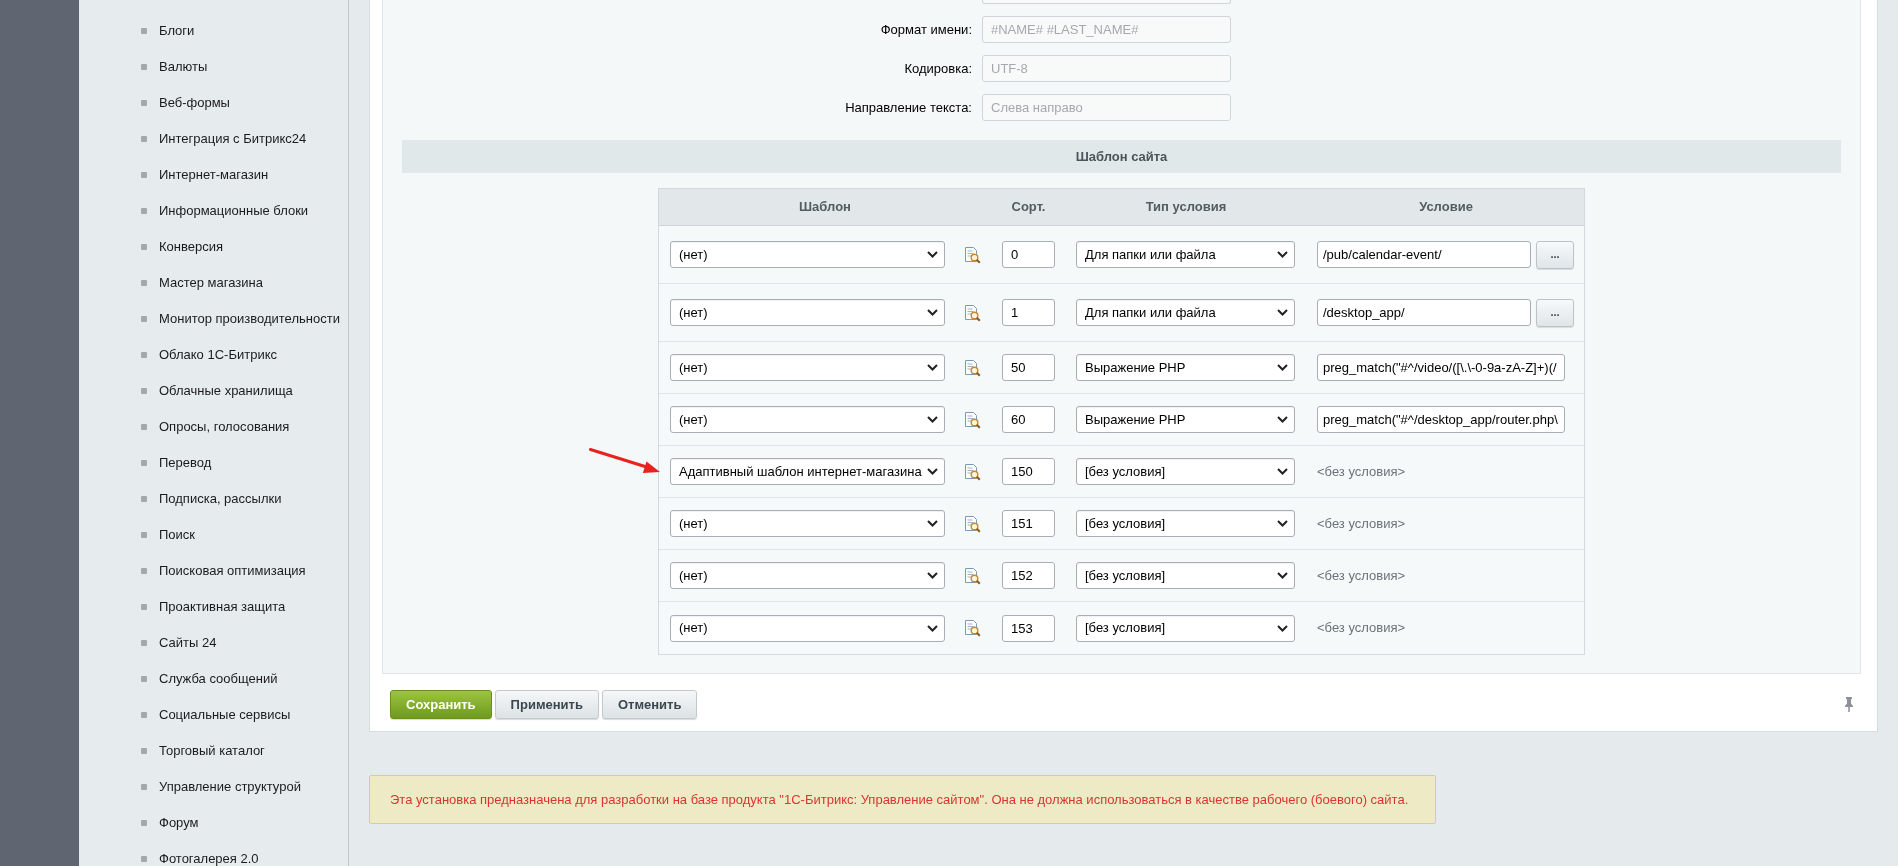  I want to click on column-header: Тип условия, so click(1186, 207).